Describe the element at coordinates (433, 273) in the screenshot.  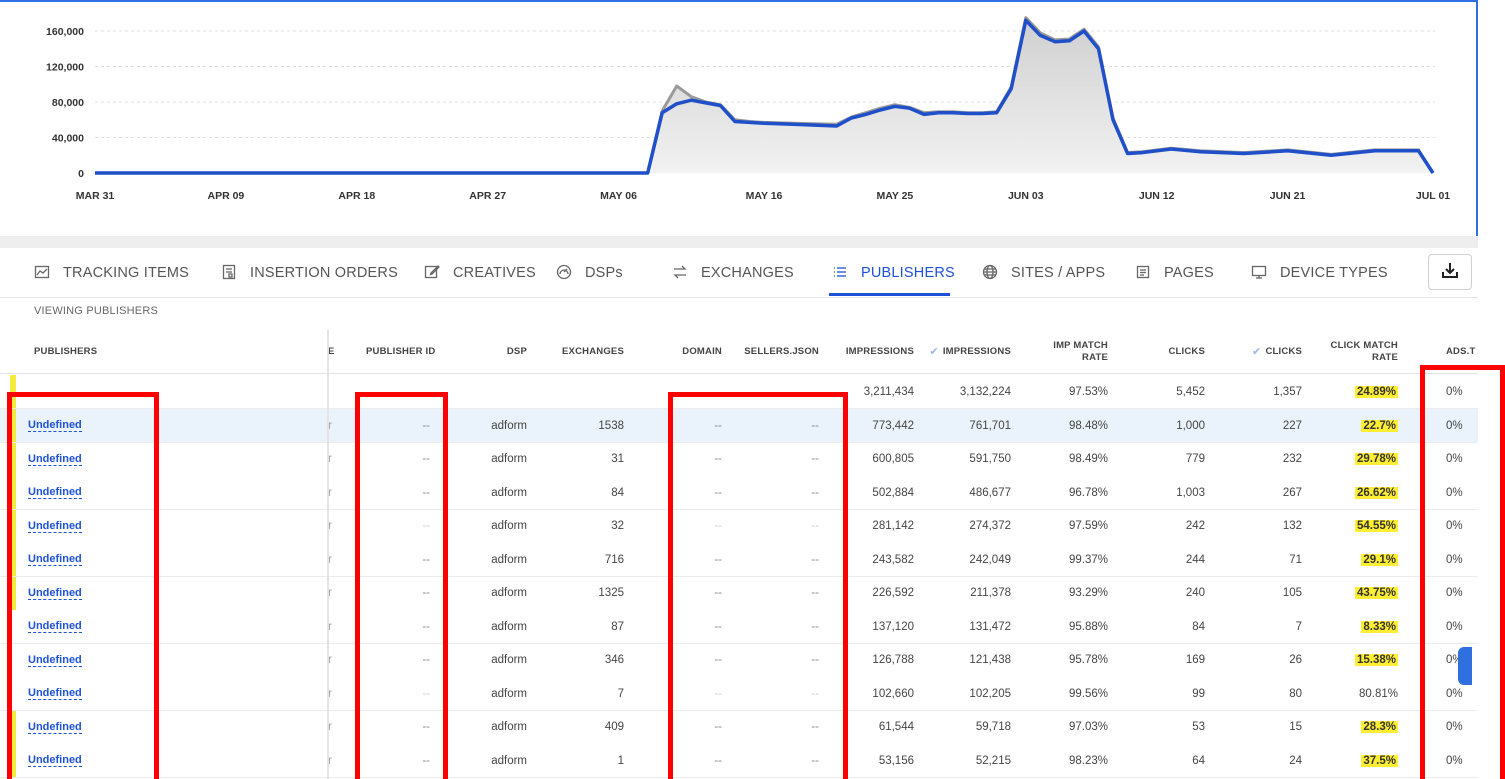
I see `edit-icon` at that location.